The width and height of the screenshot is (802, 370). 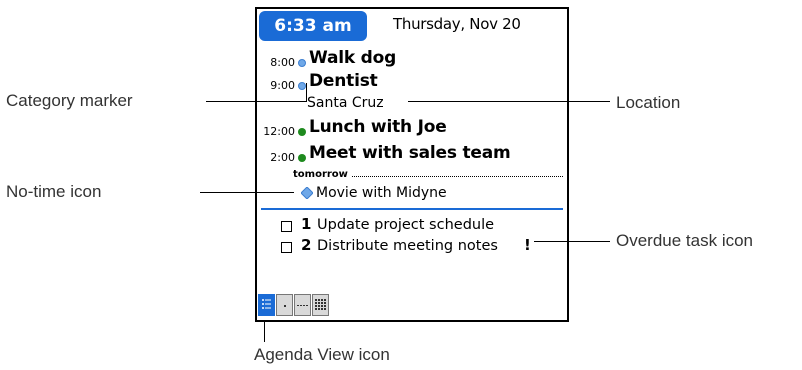 I want to click on section-divider, so click(x=412, y=209).